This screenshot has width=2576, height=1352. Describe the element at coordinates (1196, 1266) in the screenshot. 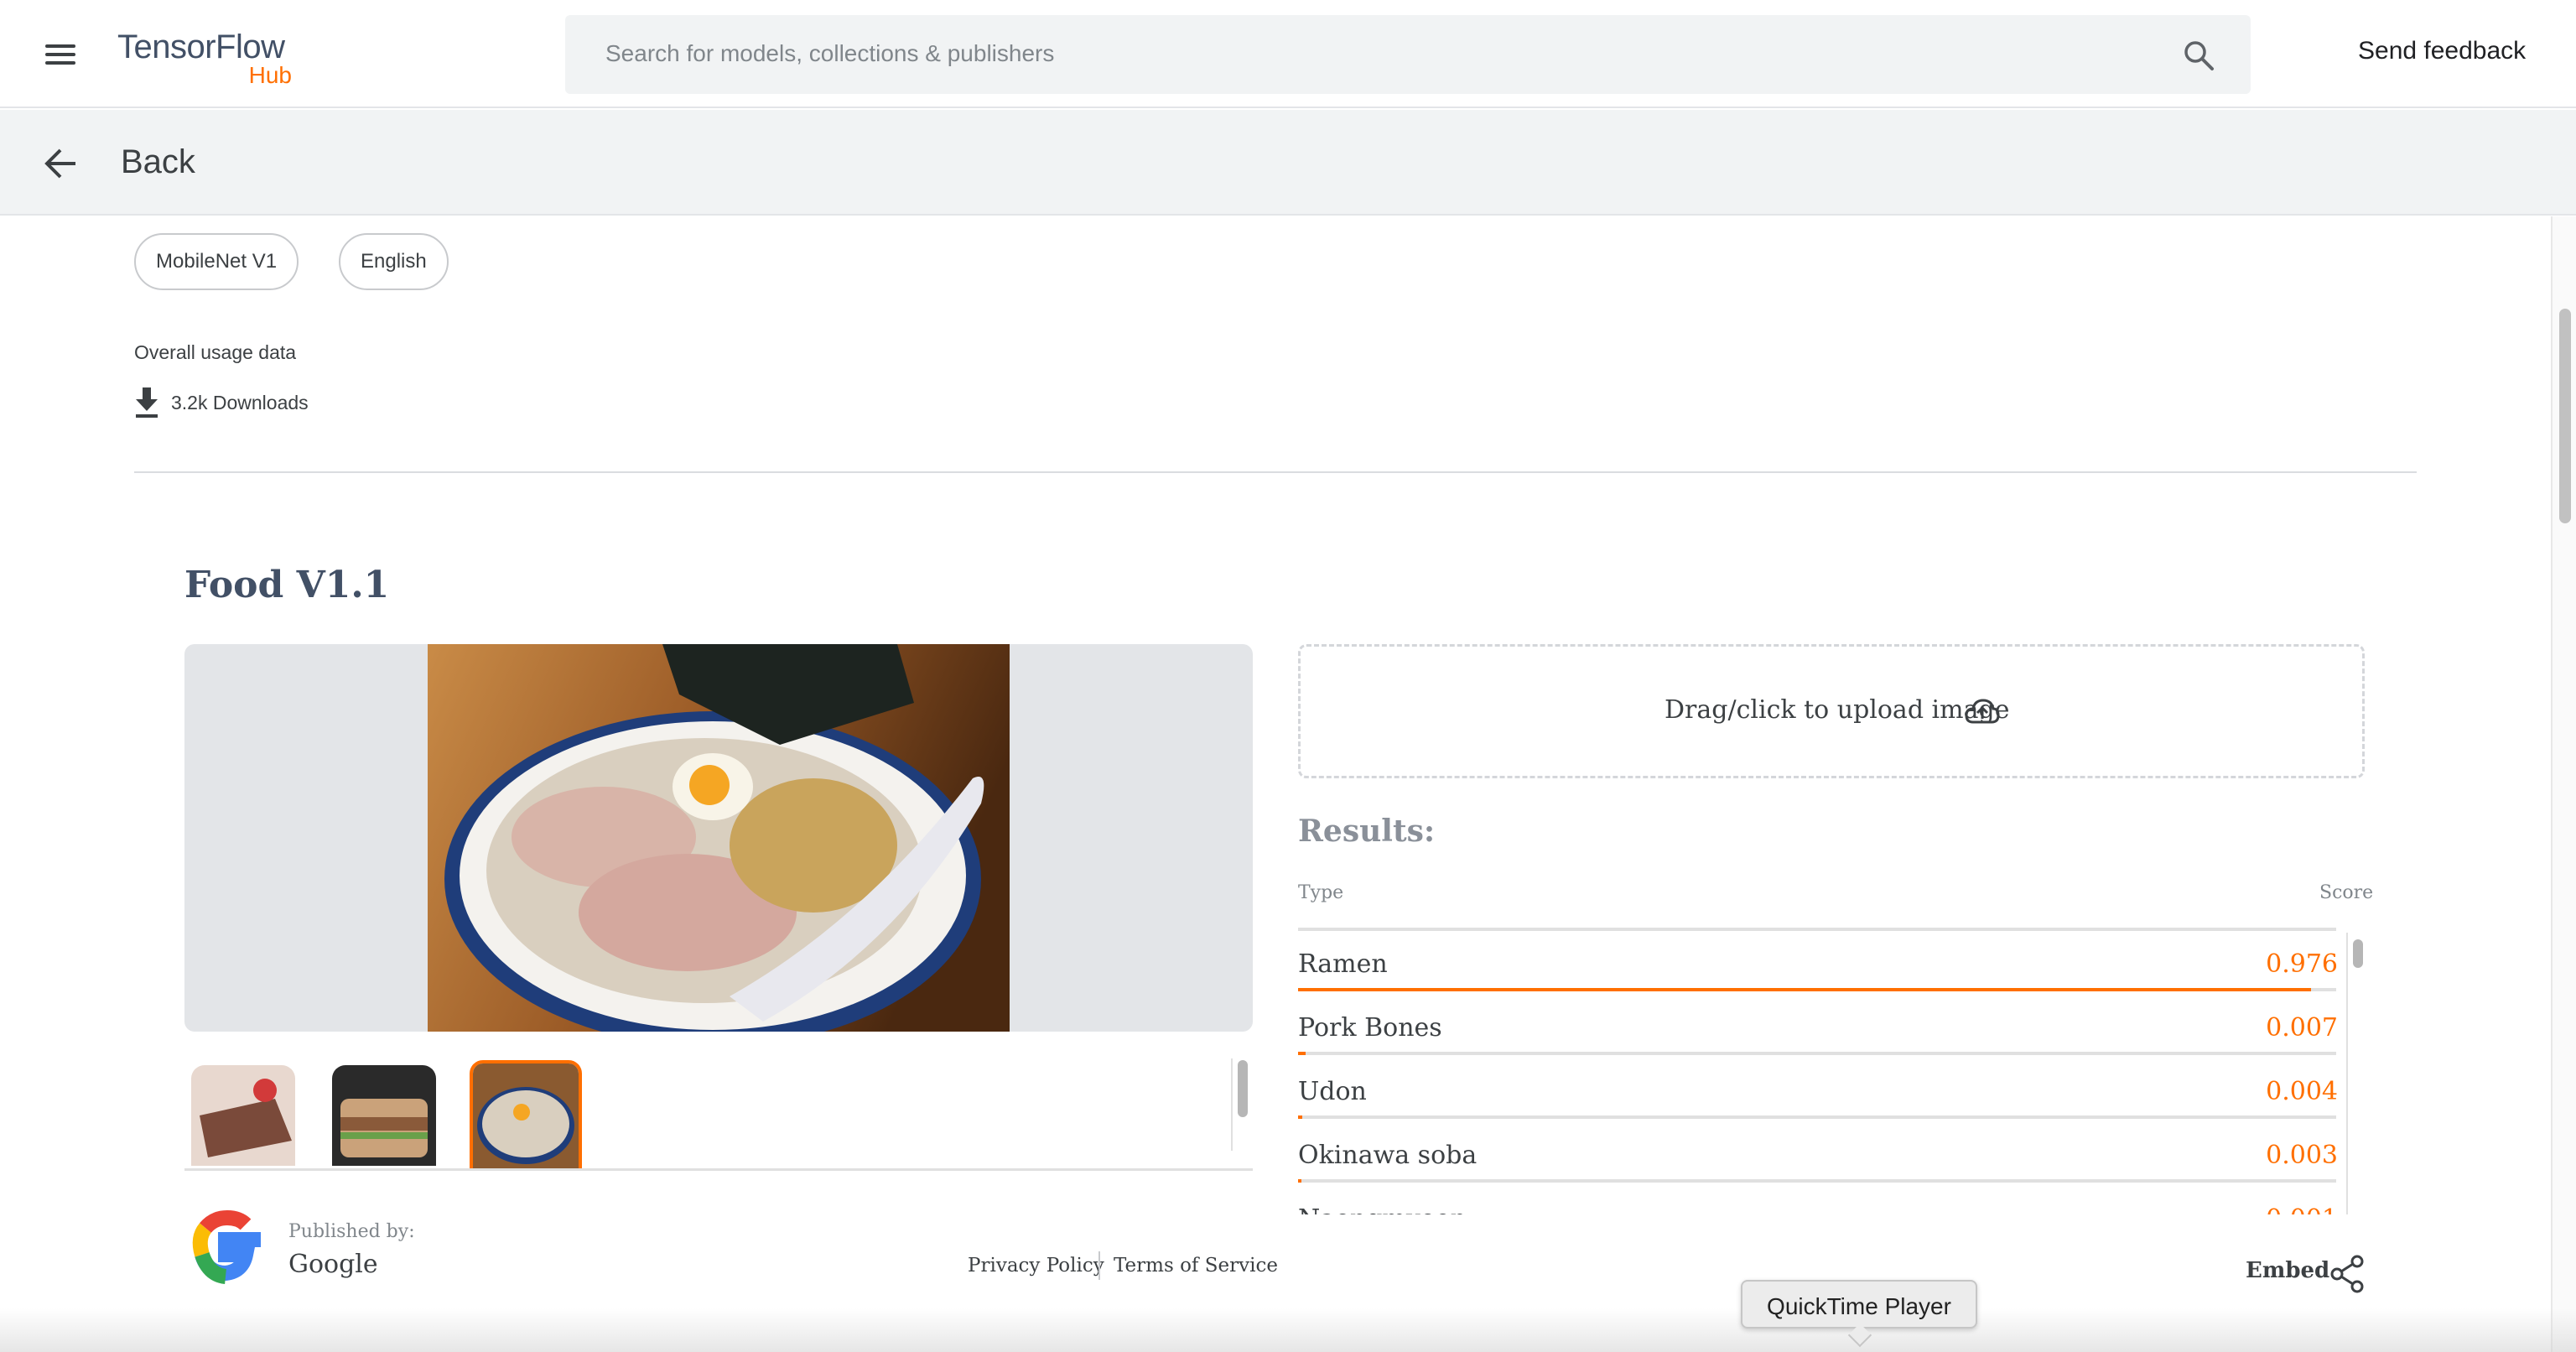

I see `terms-of-service-link: Terms of Service` at that location.